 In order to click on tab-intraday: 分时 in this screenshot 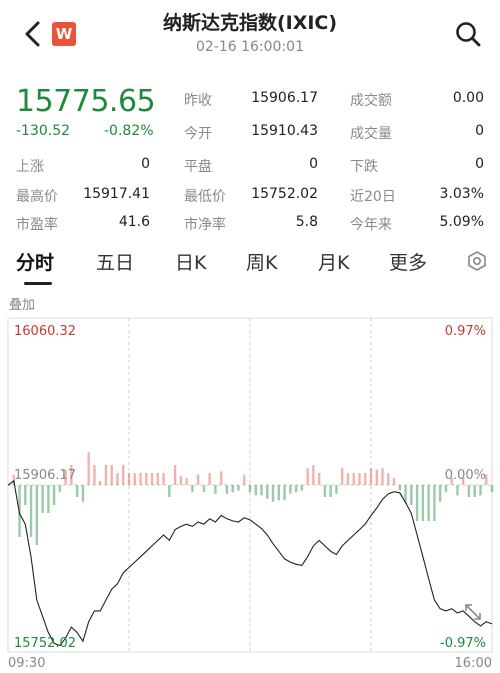, I will do `click(35, 261)`.